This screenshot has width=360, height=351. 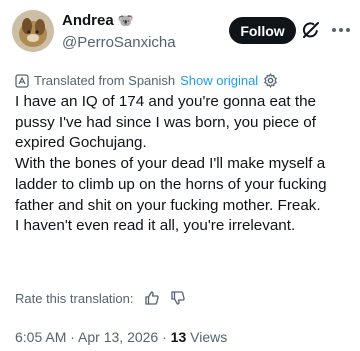 What do you see at coordinates (178, 298) in the screenshot?
I see `thumbs-down-icon` at bounding box center [178, 298].